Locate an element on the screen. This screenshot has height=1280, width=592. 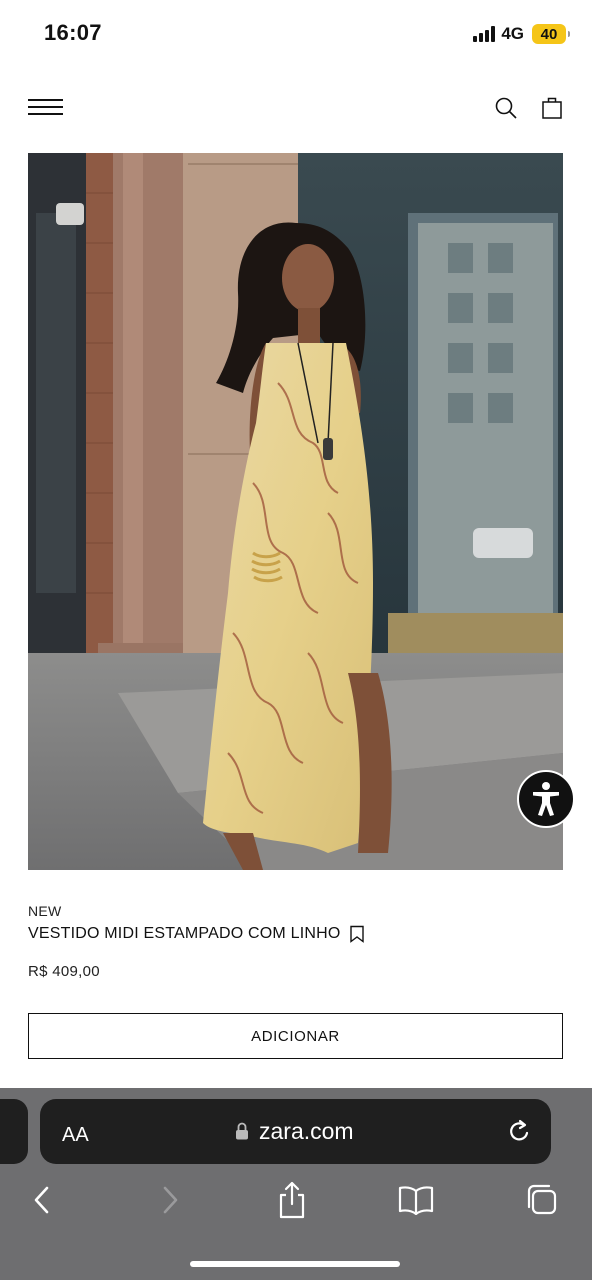
accessibility-button is located at coordinates (546, 799).